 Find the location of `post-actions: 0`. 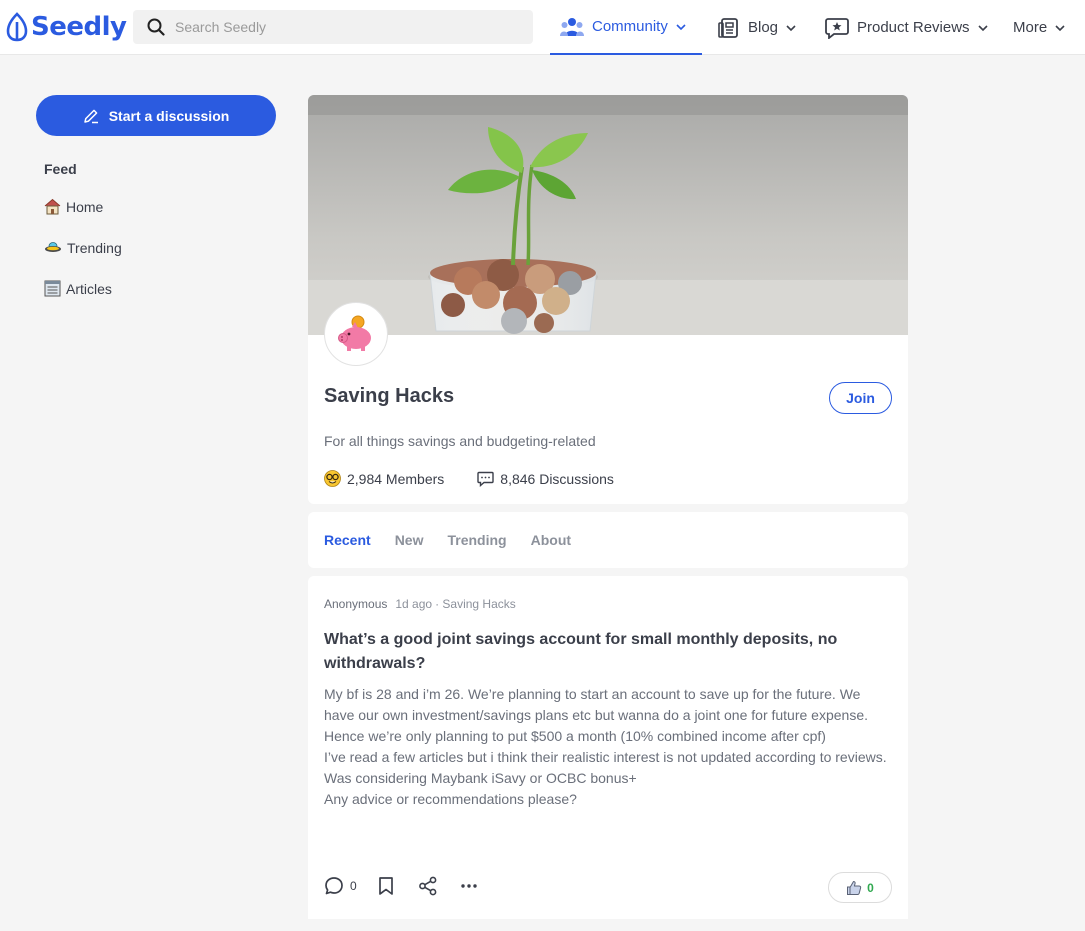

post-actions: 0 is located at coordinates (401, 886).